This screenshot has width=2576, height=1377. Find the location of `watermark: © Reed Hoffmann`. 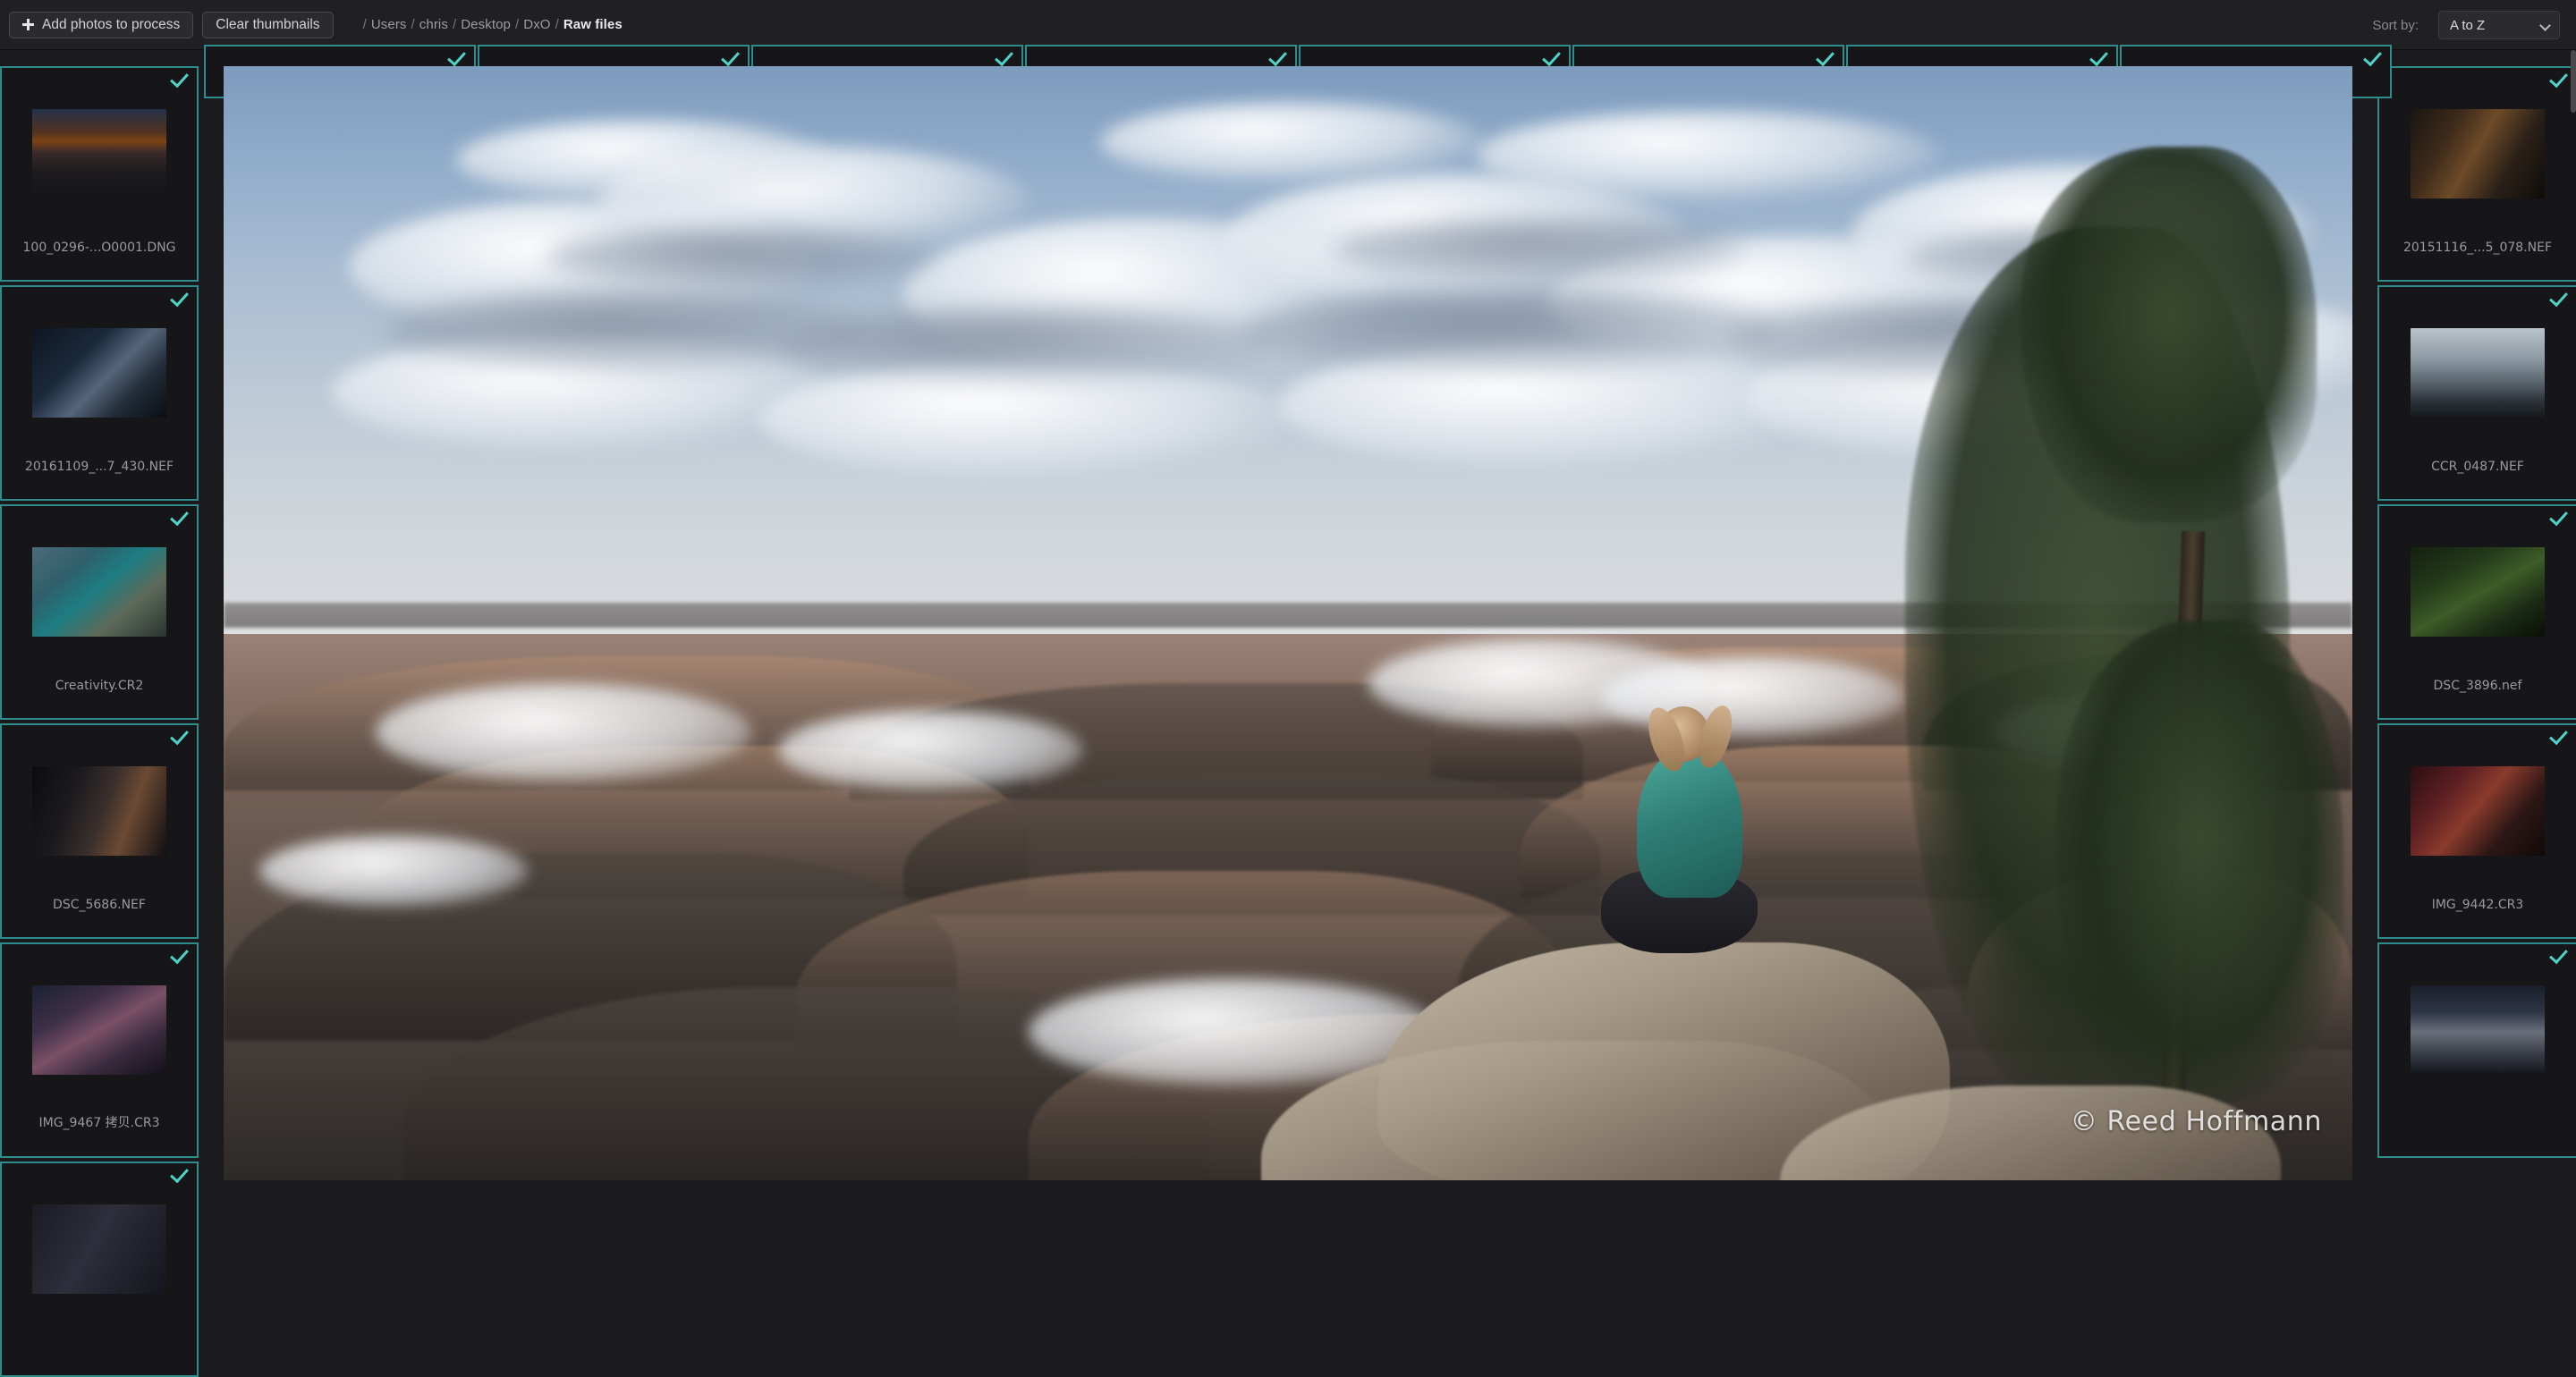

watermark: © Reed Hoffmann is located at coordinates (2196, 1121).